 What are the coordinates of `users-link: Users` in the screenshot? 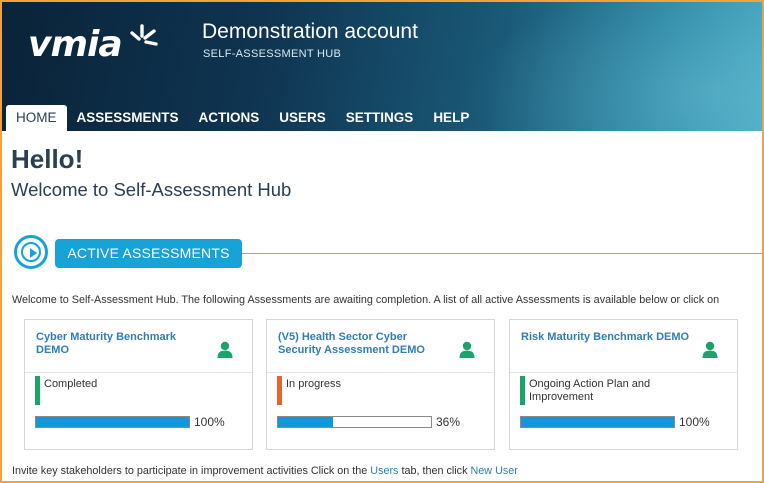 It's located at (384, 471).